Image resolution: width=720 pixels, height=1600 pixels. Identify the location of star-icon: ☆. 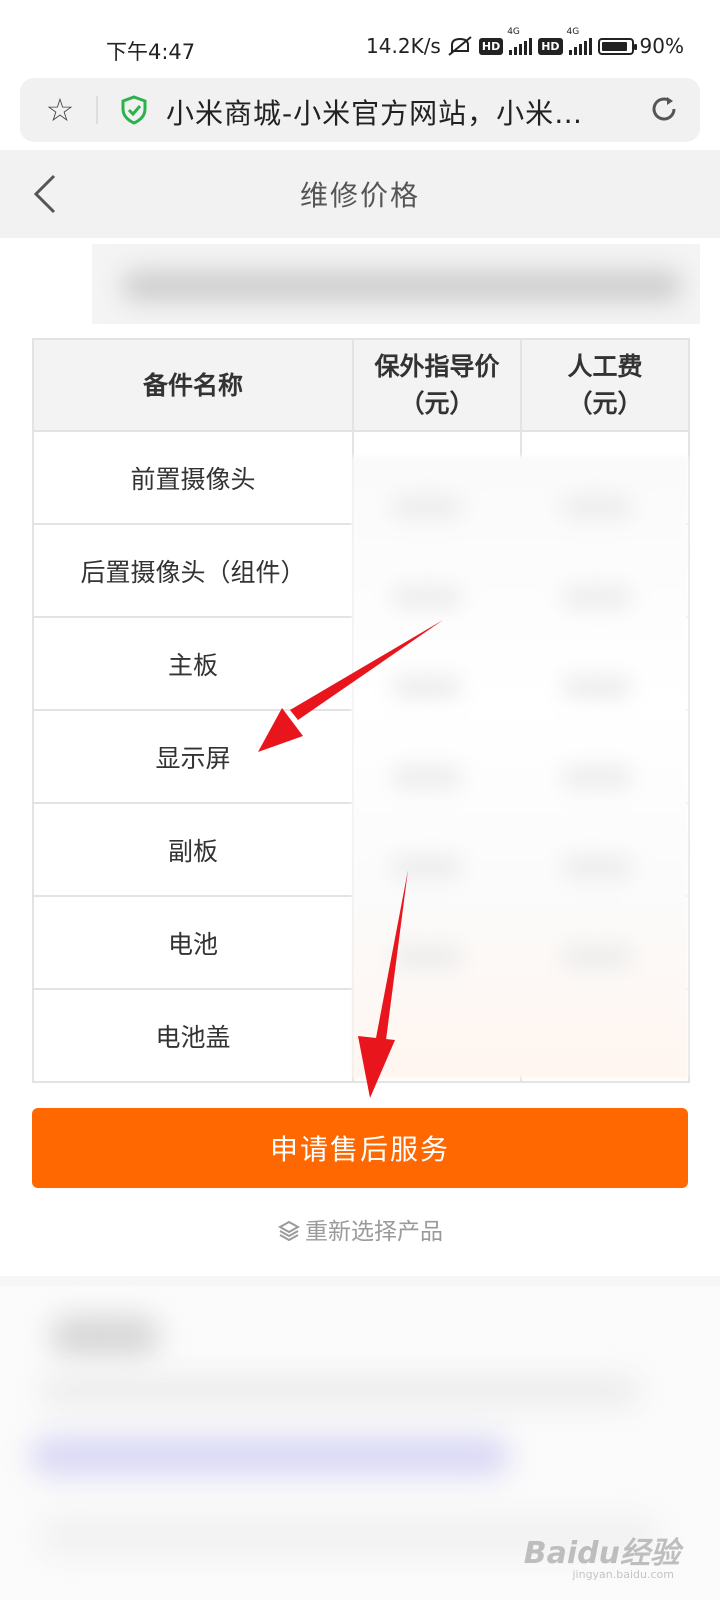
(60, 110).